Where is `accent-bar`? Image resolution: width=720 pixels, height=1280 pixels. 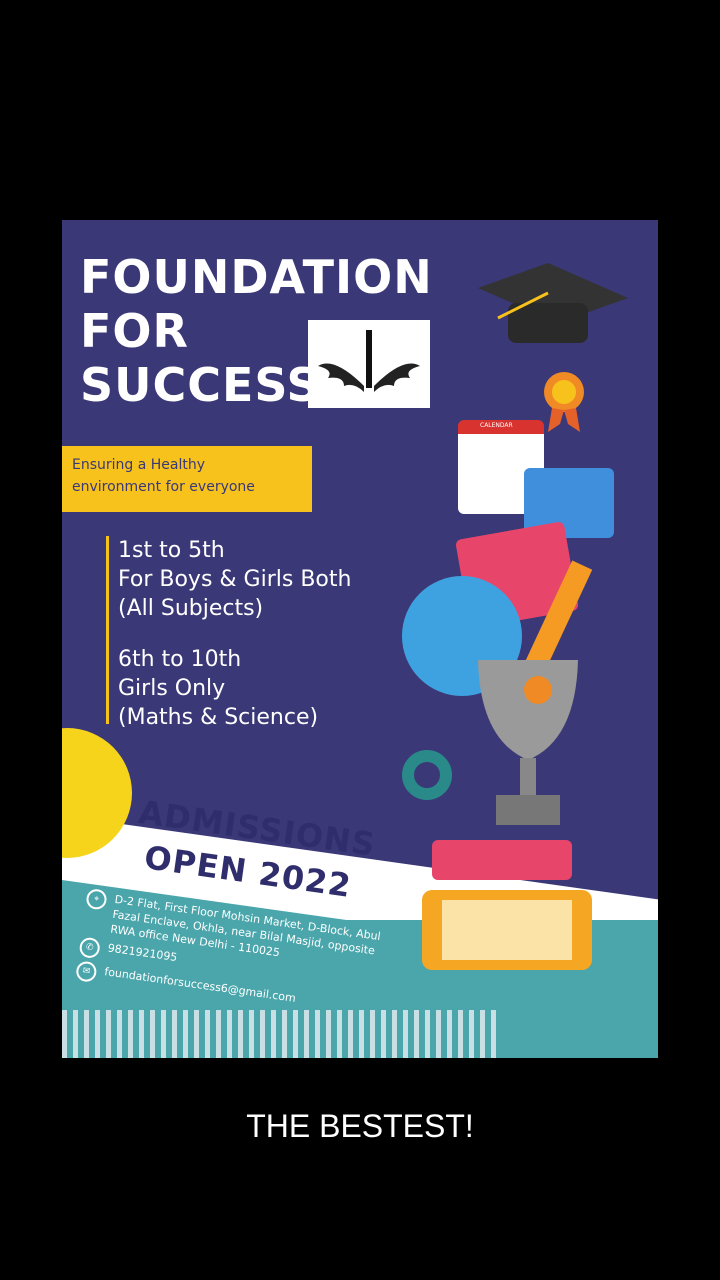
accent-bar is located at coordinates (107, 630).